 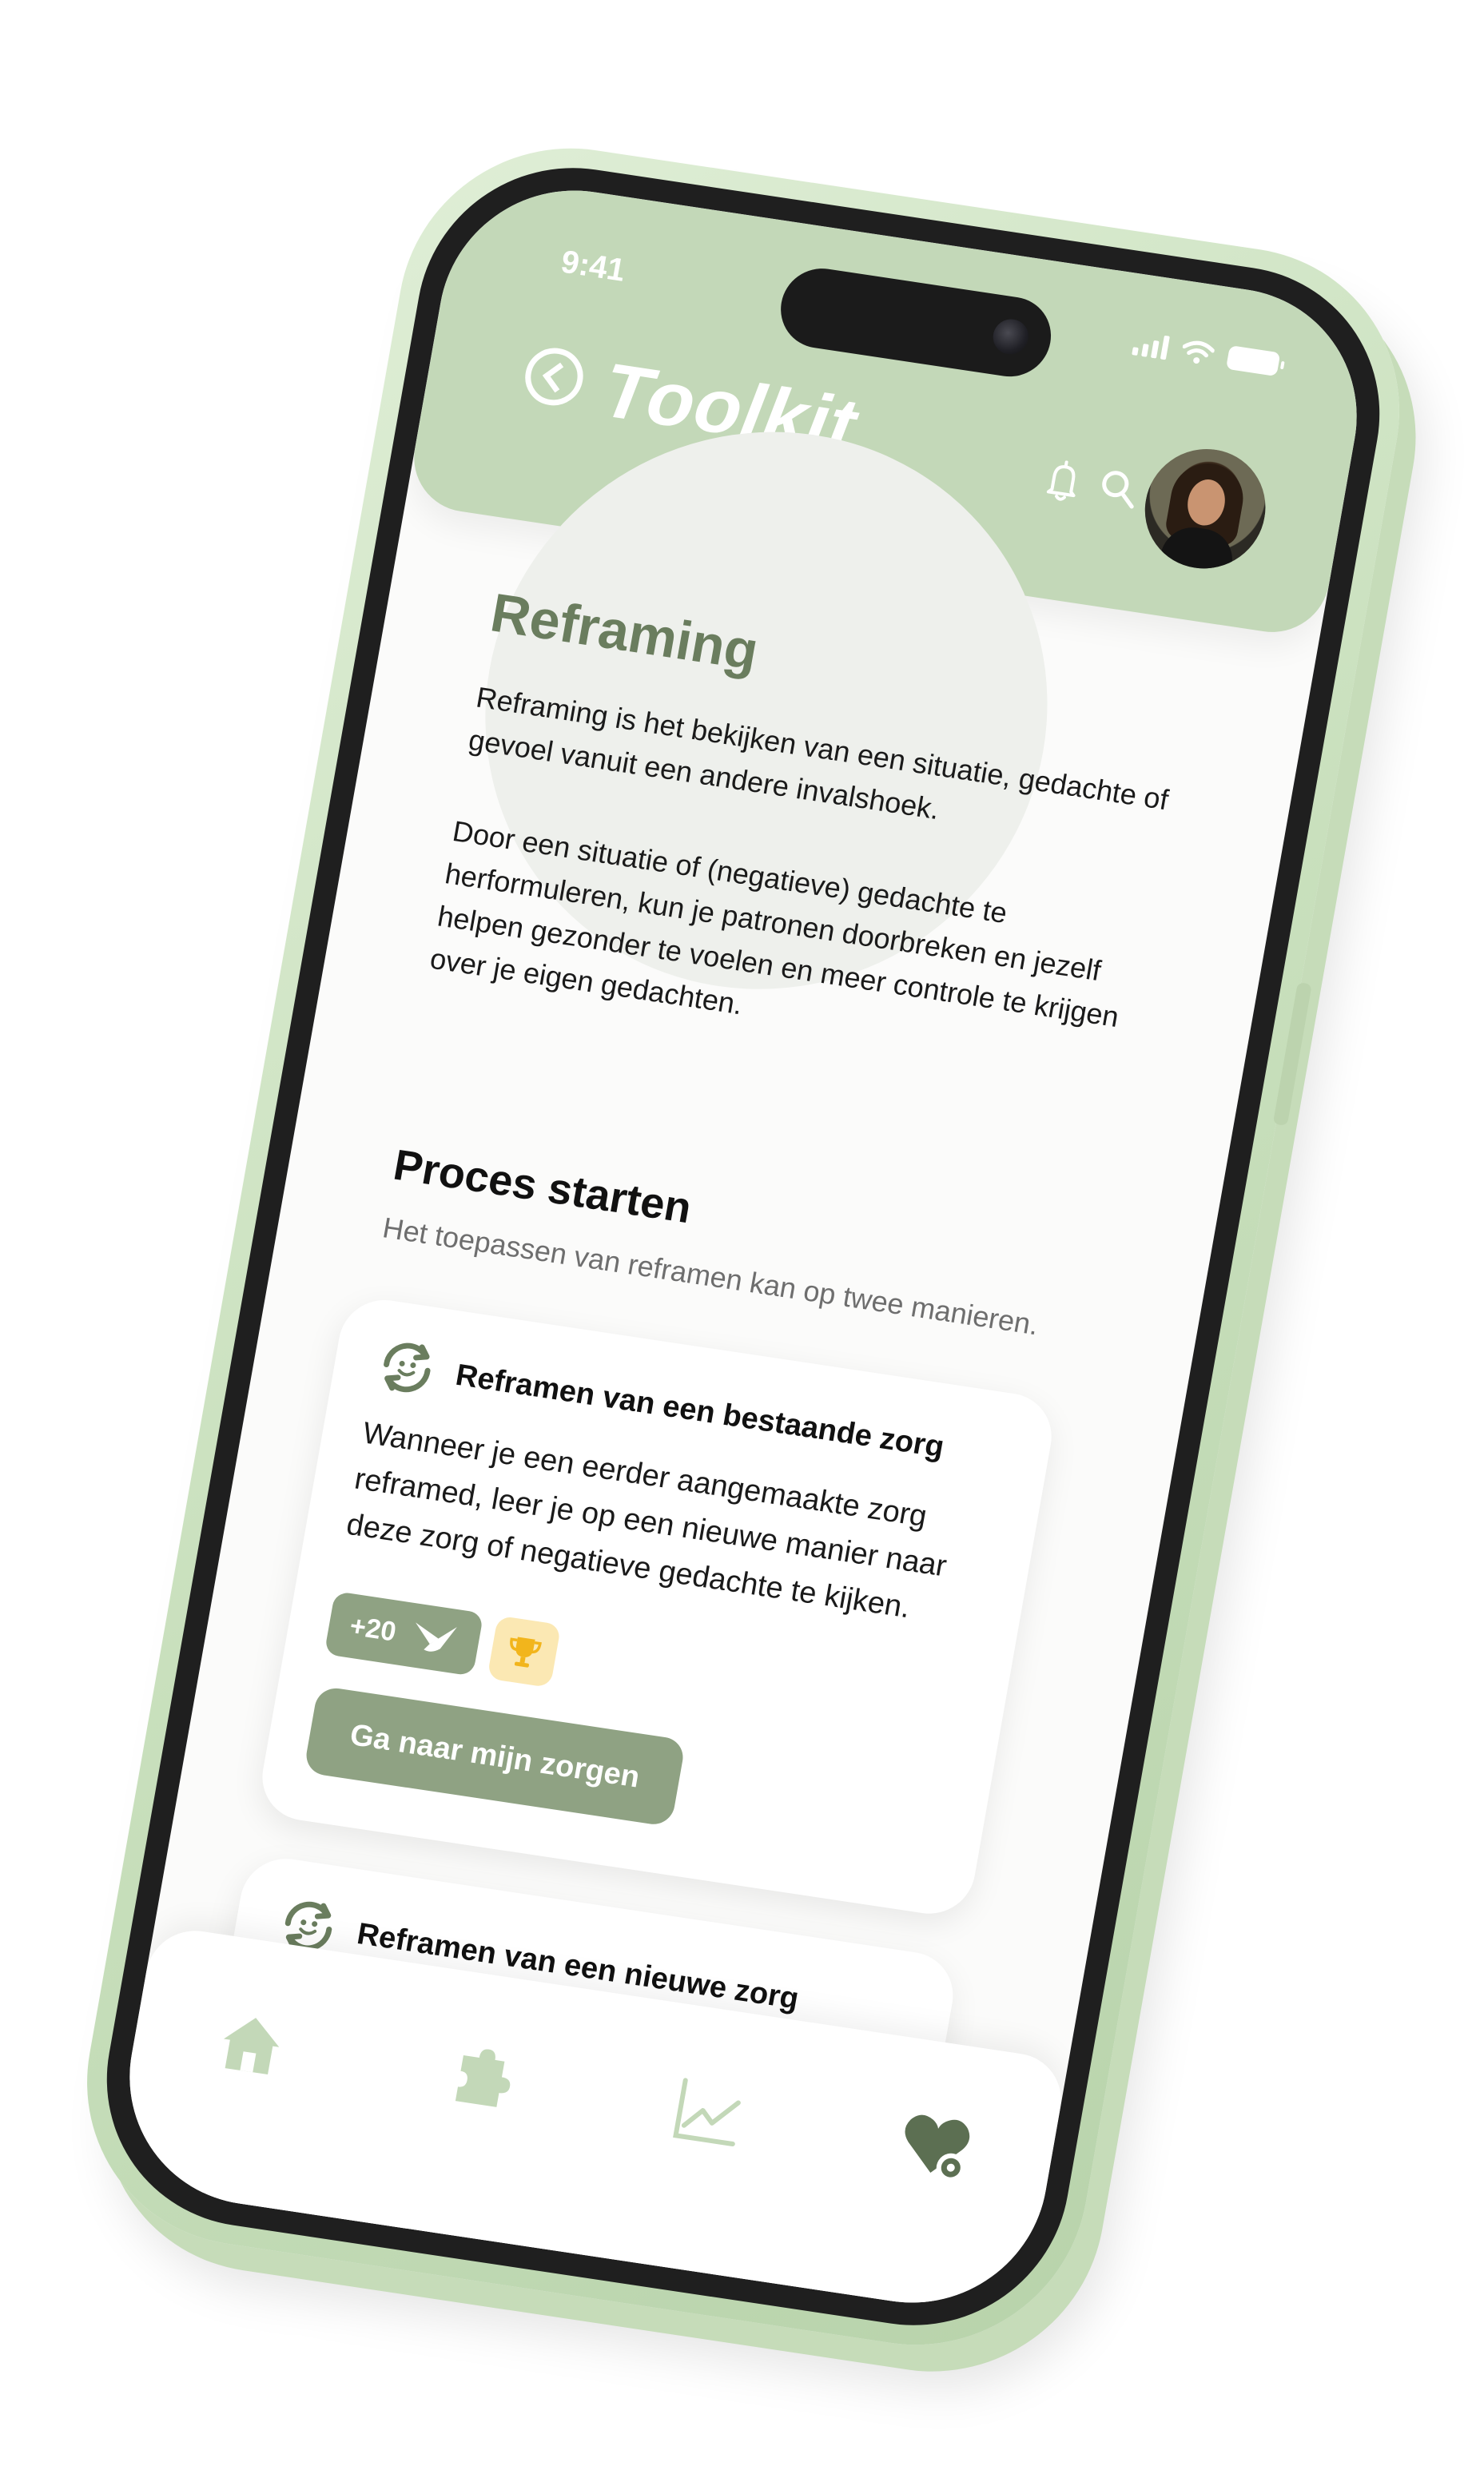 I want to click on puzzle-icon, so click(x=483, y=2078).